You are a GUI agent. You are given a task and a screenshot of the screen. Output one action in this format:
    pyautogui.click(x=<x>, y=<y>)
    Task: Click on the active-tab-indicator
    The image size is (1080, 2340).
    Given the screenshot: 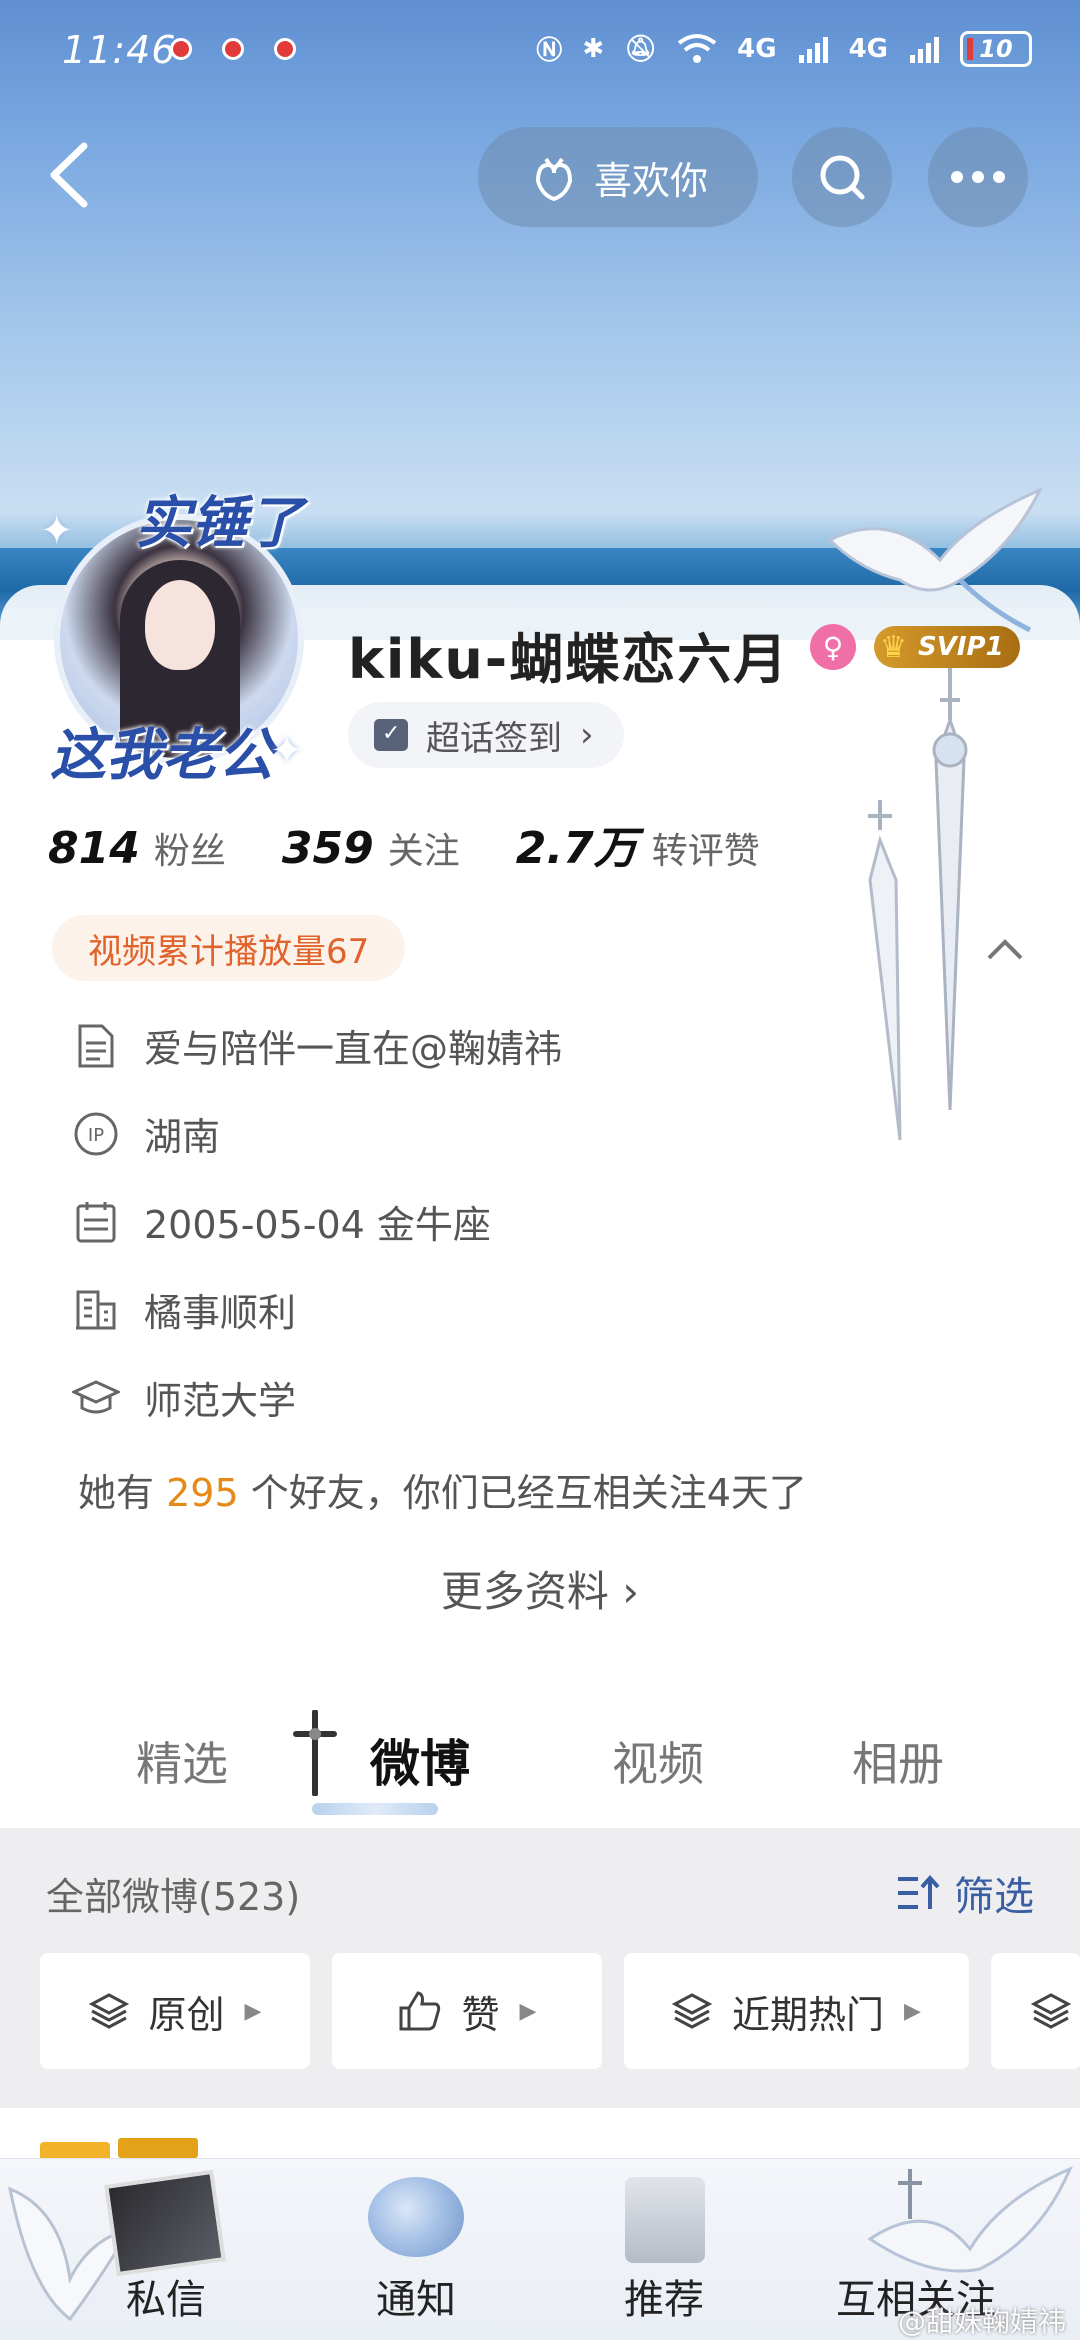 What is the action you would take?
    pyautogui.click(x=375, y=1809)
    